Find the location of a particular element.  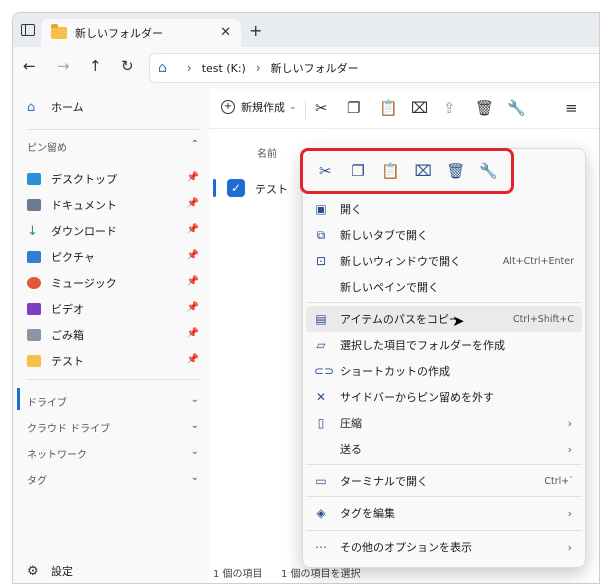

terminal-icon: ▭ is located at coordinates (321, 481).